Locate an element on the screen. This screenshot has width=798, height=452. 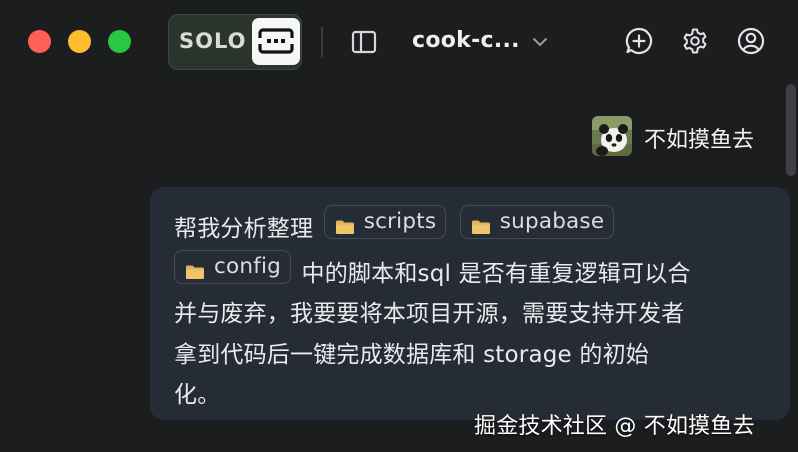
solo-mode-icon is located at coordinates (276, 41).